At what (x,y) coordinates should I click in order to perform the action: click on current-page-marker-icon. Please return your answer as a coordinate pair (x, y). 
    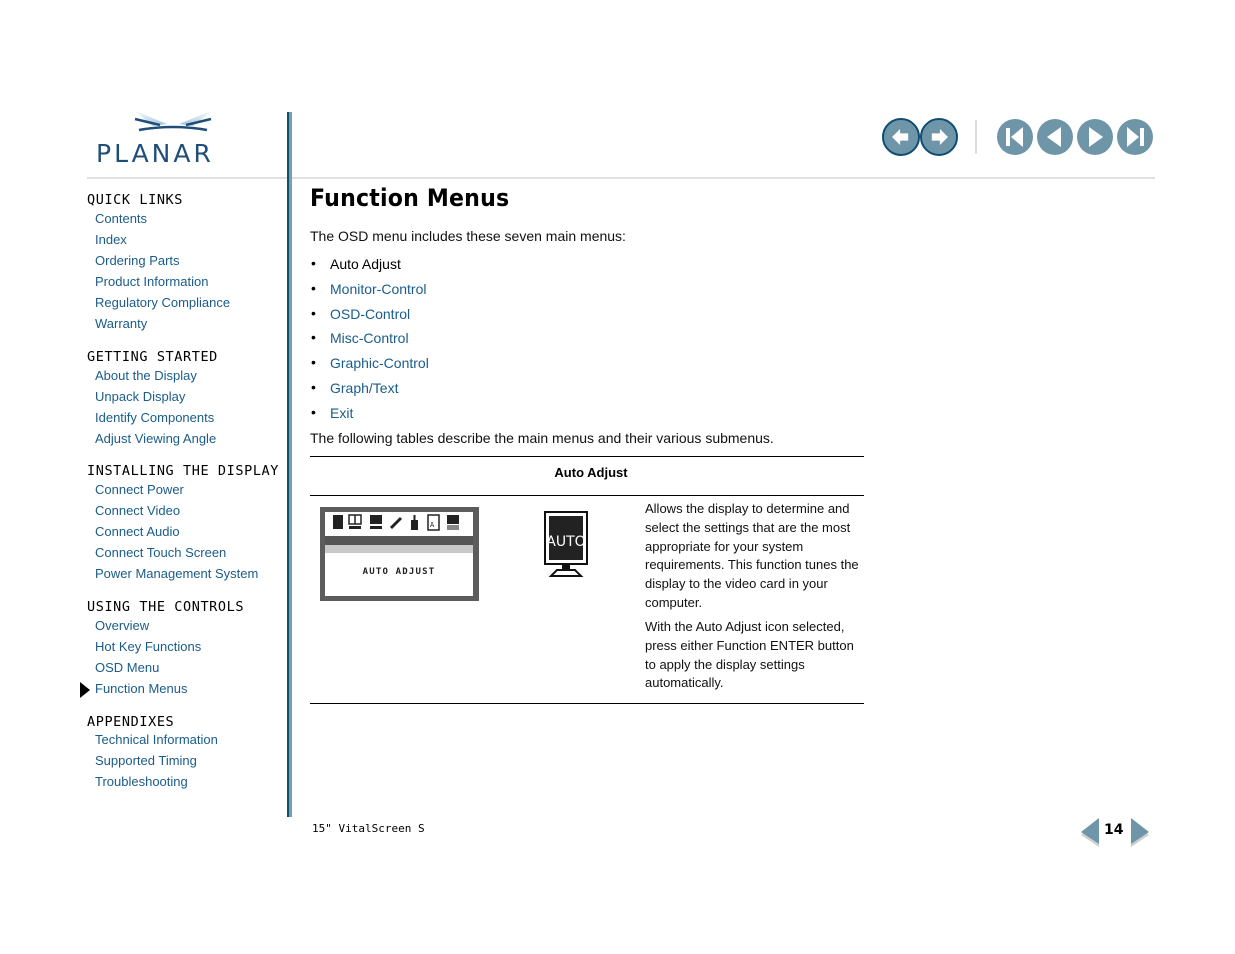
    Looking at the image, I should click on (85, 690).